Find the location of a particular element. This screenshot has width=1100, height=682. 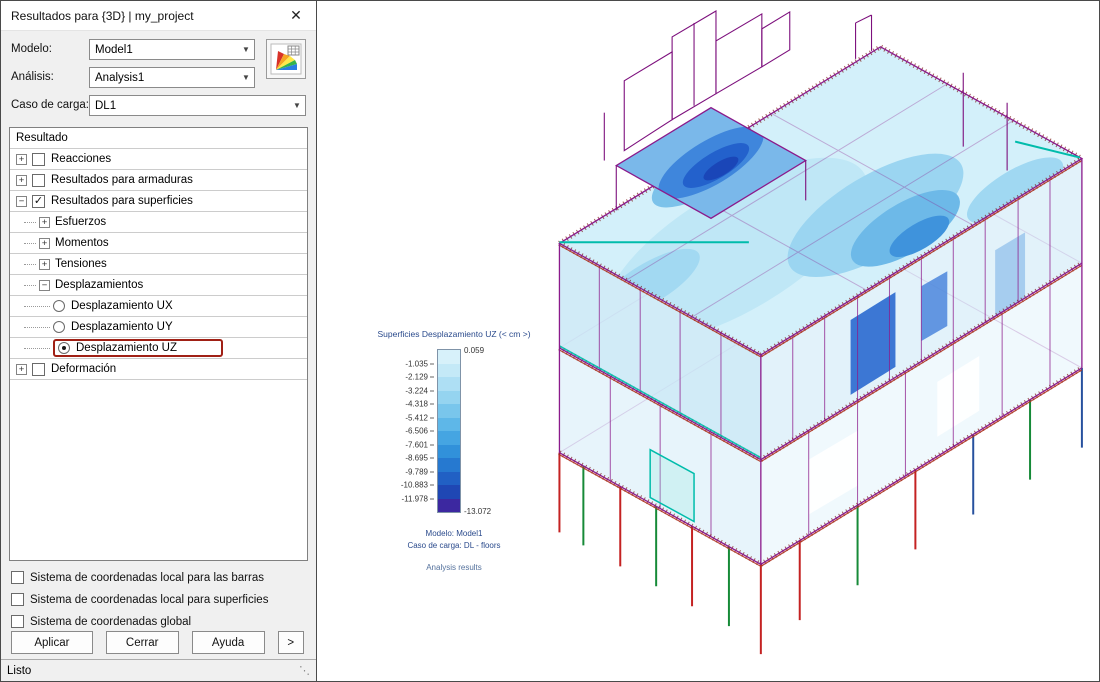

legend-tick-value: -8.695 is located at coordinates (419, 458).